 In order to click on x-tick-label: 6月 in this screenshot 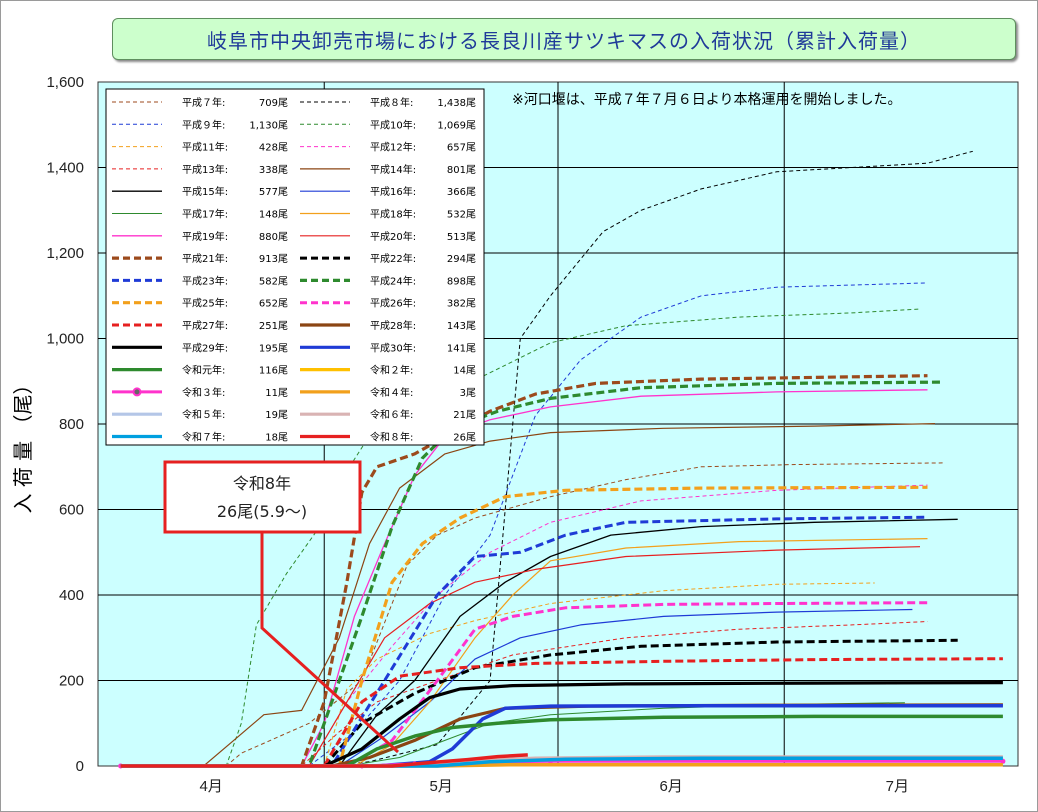, I will do `click(670, 786)`.